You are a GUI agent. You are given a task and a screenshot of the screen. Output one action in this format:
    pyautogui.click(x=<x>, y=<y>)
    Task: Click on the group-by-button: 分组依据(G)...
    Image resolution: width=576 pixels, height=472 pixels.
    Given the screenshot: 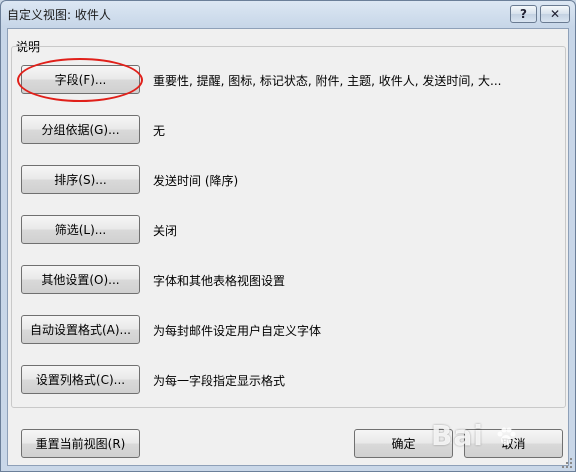 What is the action you would take?
    pyautogui.click(x=80, y=129)
    